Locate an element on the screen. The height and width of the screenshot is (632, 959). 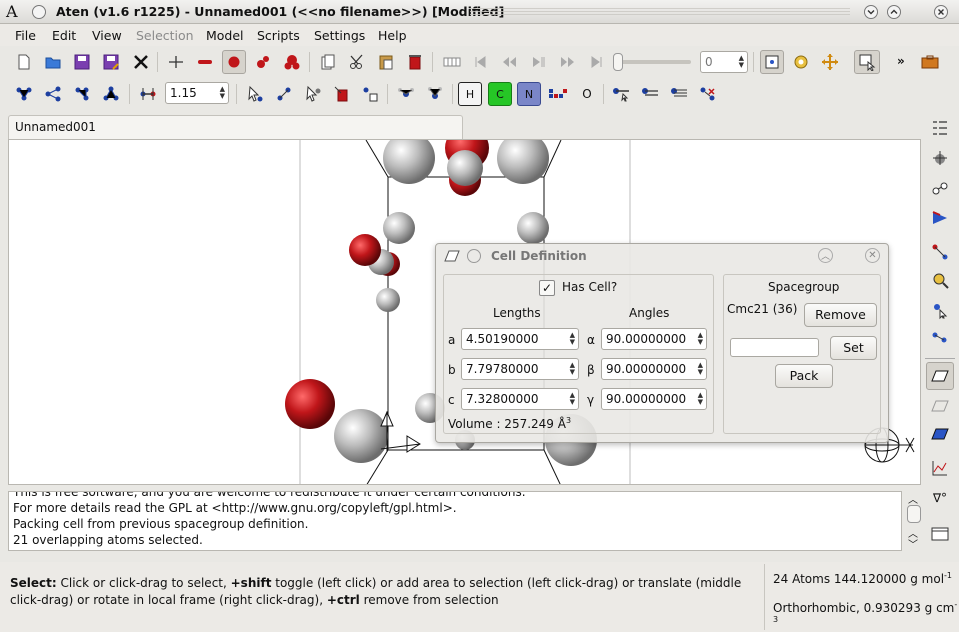
angle-alpha-spinbox: 90.00000000 ▲ ▼ is located at coordinates (654, 339).